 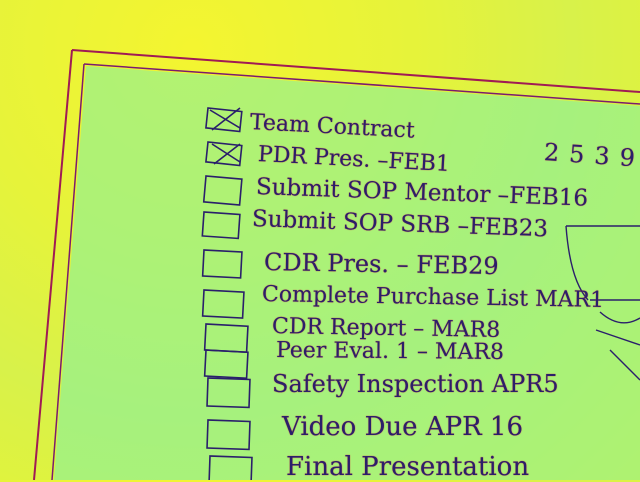 What do you see at coordinates (332, 127) in the screenshot?
I see `list-item: Team Contract` at bounding box center [332, 127].